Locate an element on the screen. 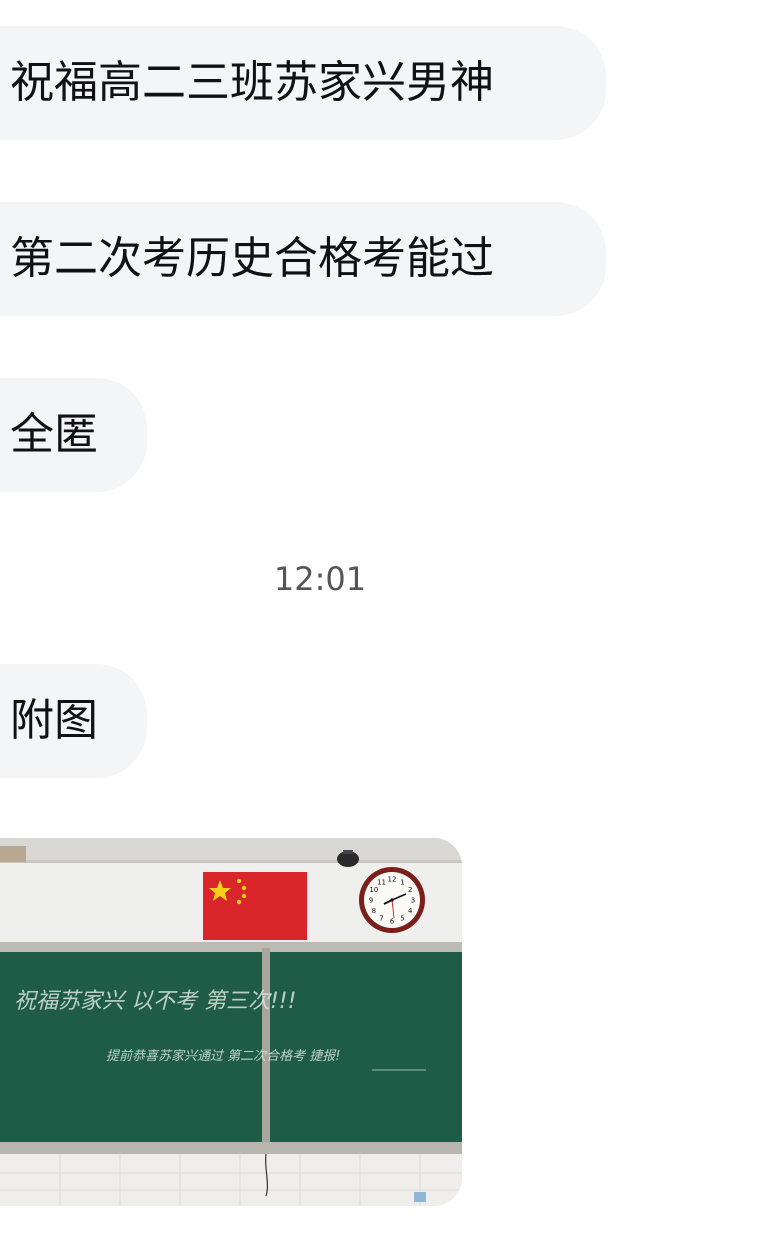  clock-number: 7 is located at coordinates (381, 919).